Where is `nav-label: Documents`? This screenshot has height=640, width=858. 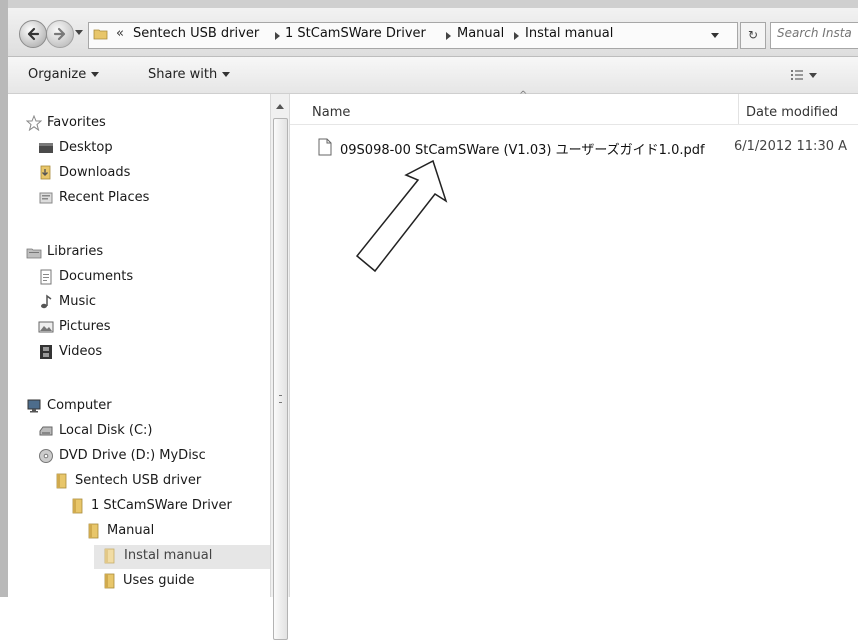 nav-label: Documents is located at coordinates (96, 276).